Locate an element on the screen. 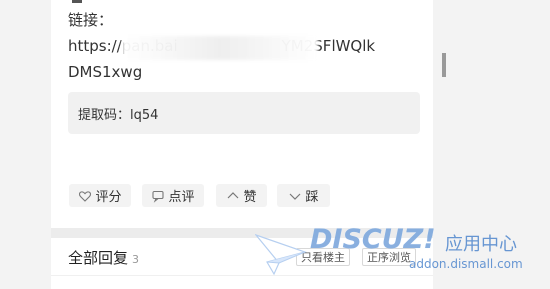 The height and width of the screenshot is (289, 550). comment-icon is located at coordinates (158, 196).